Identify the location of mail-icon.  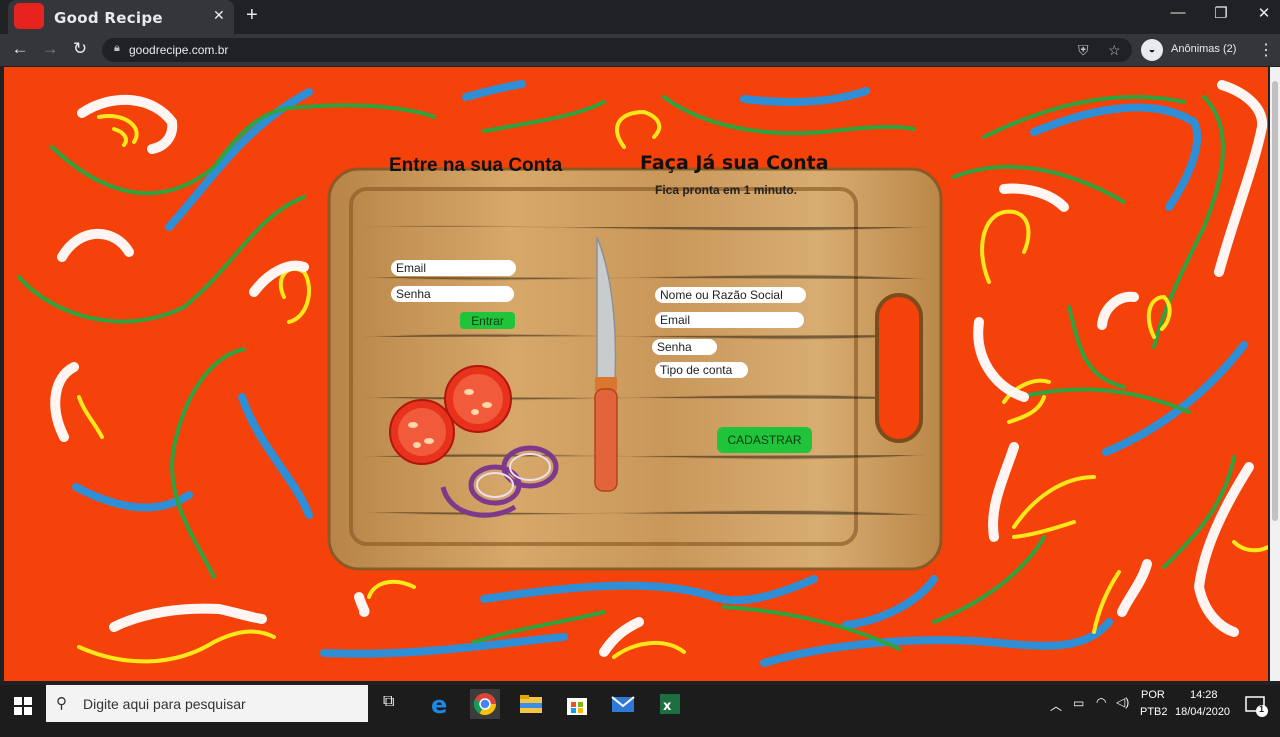
(623, 704).